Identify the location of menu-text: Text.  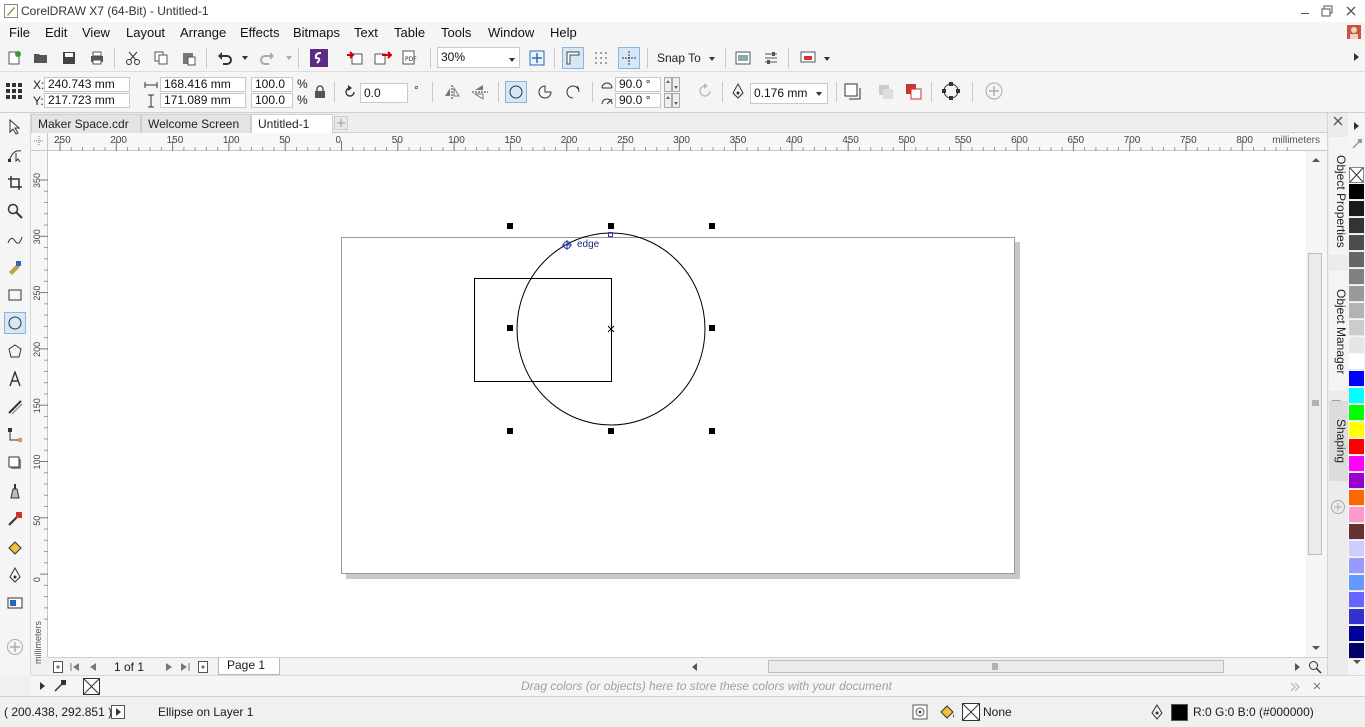
(366, 32).